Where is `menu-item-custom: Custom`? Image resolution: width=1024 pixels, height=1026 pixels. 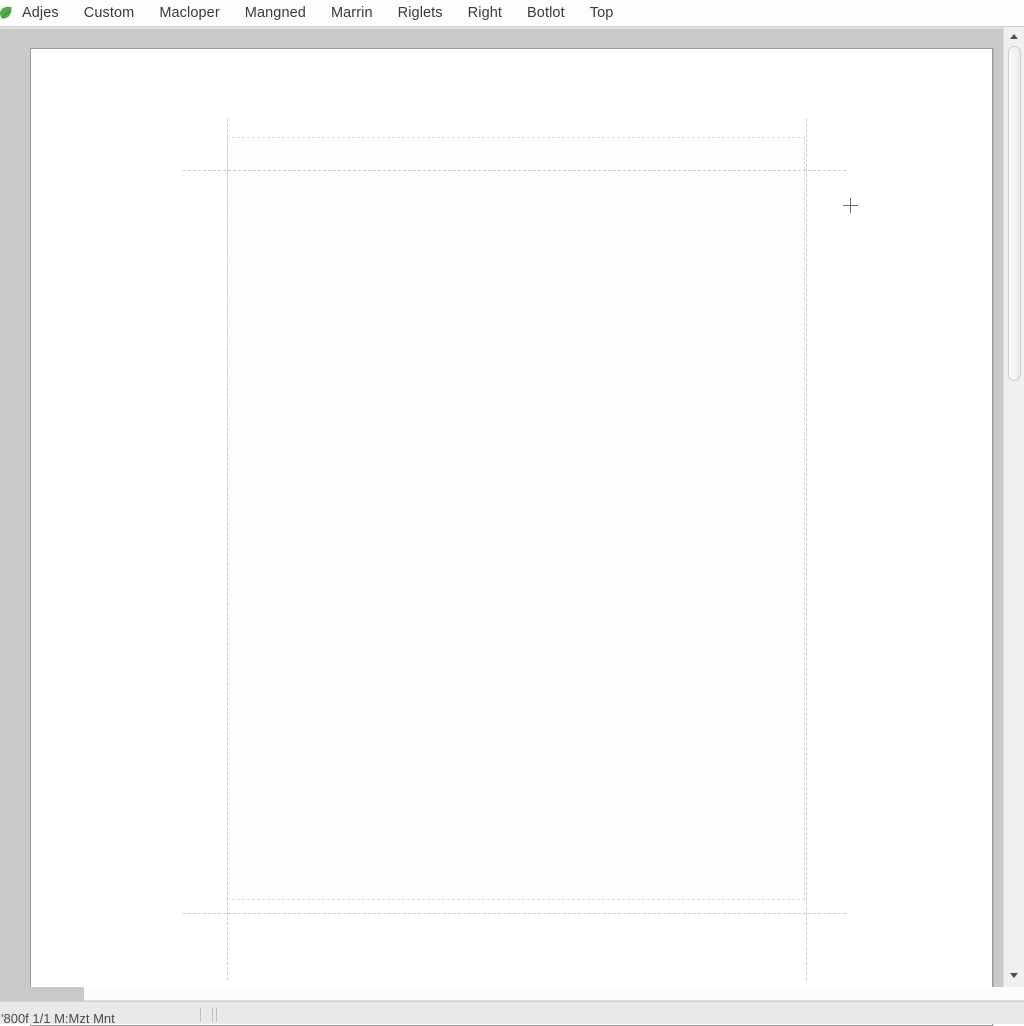 menu-item-custom: Custom is located at coordinates (109, 13).